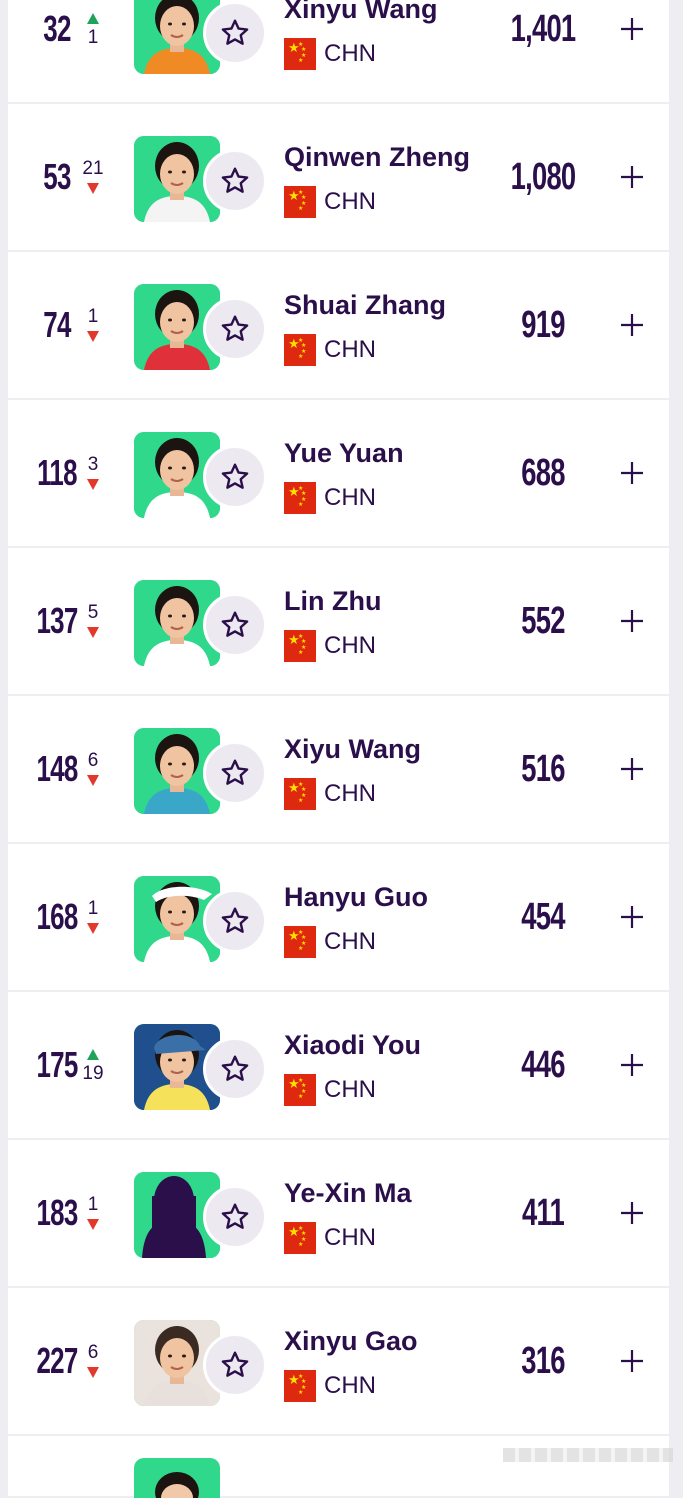  Describe the element at coordinates (356, 897) in the screenshot. I see `player-name: Hanyu Guo` at that location.